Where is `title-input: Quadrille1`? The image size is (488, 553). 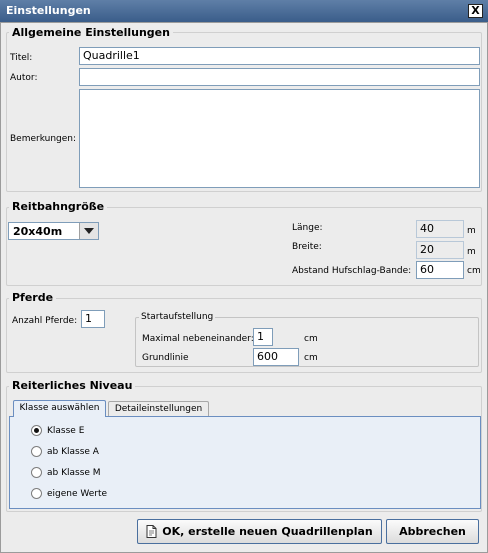
title-input: Quadrille1 is located at coordinates (279, 56).